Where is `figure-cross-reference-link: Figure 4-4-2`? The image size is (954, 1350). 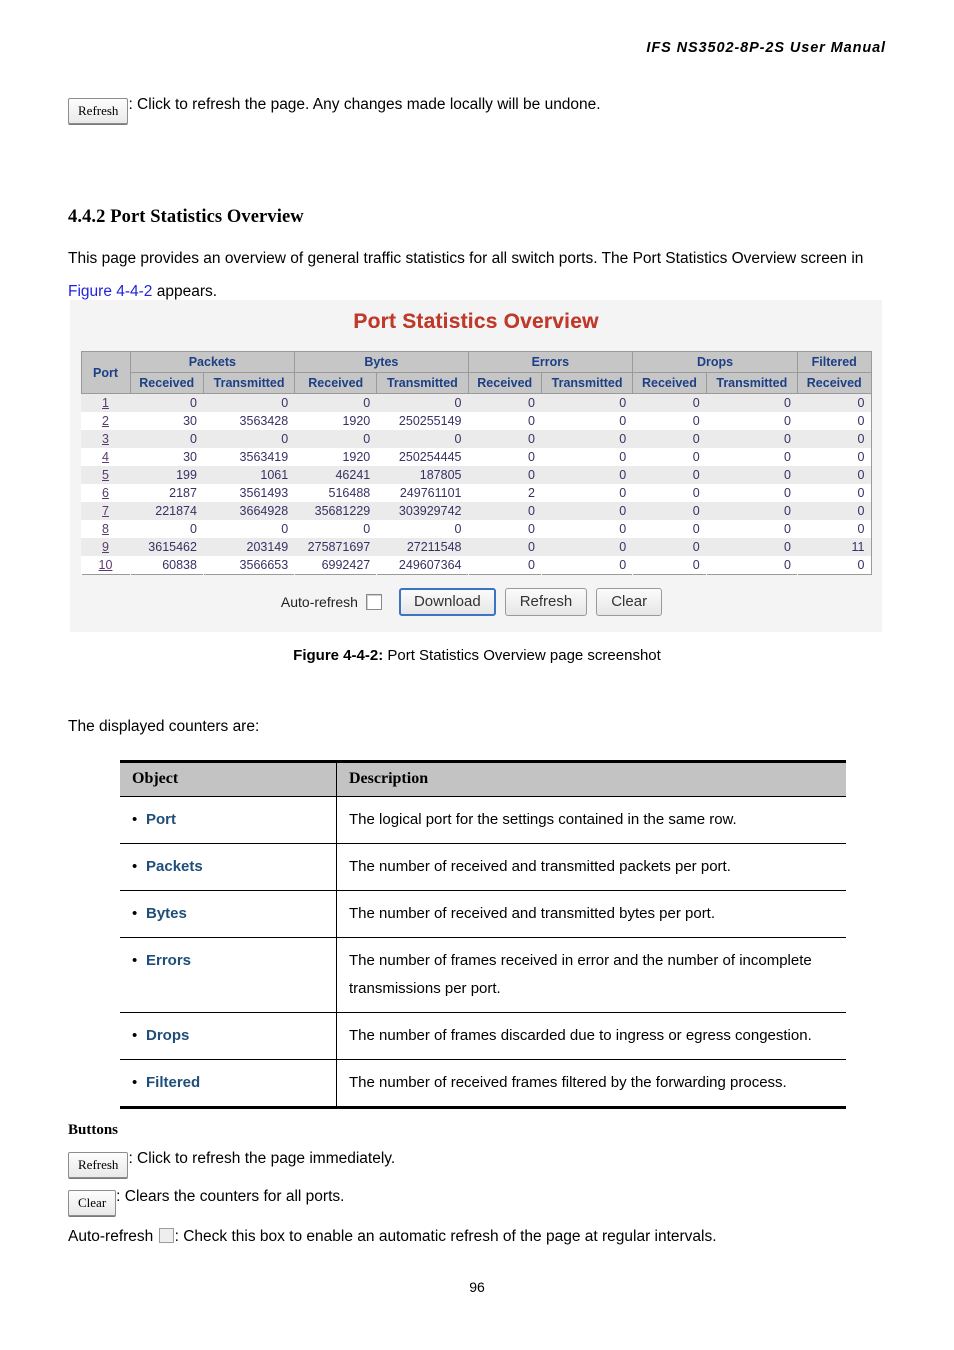
figure-cross-reference-link: Figure 4-4-2 is located at coordinates (110, 291).